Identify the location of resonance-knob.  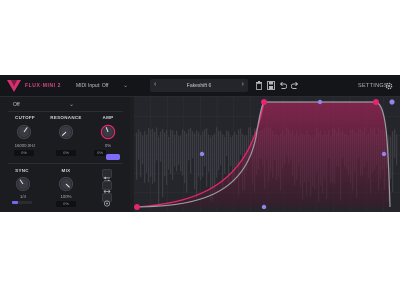
(66, 132).